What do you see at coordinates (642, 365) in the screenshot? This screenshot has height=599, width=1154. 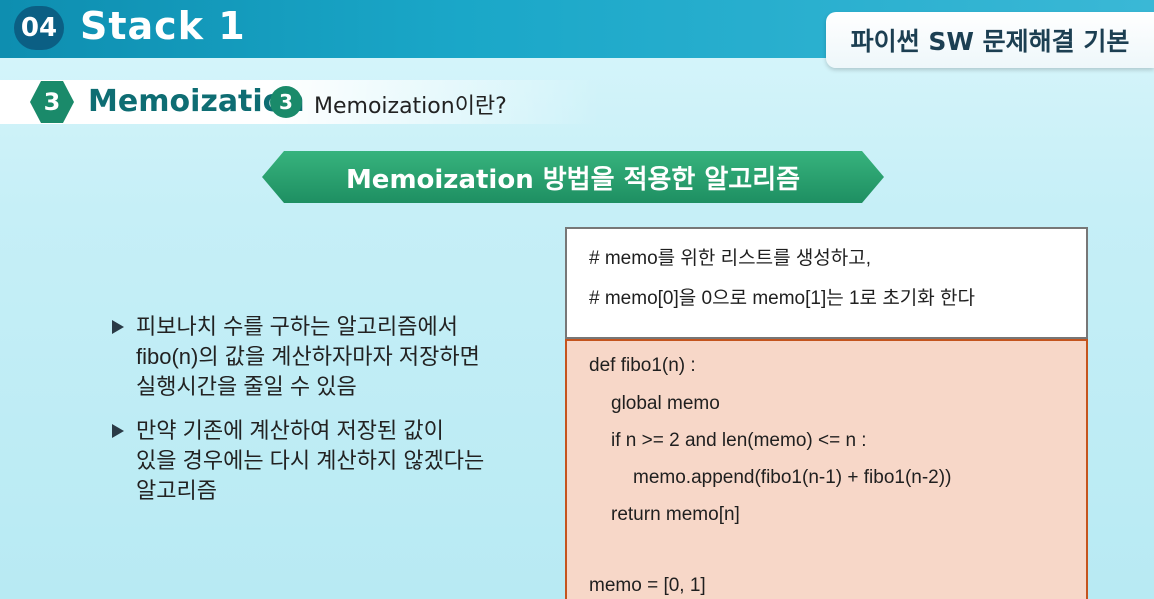 I see `code-line: def fibo1(n) :` at bounding box center [642, 365].